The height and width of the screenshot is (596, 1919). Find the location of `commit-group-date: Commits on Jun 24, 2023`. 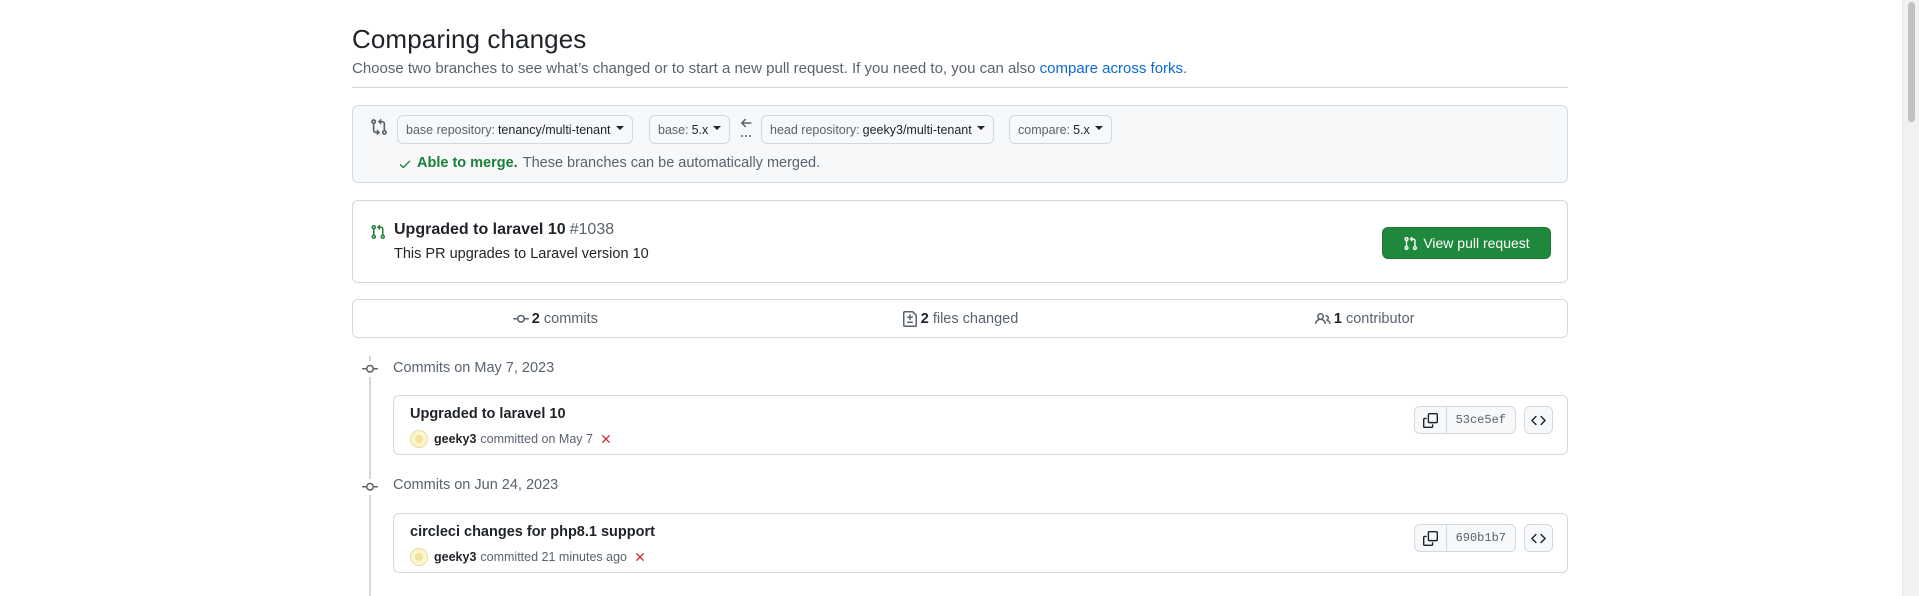

commit-group-date: Commits on Jun 24, 2023 is located at coordinates (476, 485).